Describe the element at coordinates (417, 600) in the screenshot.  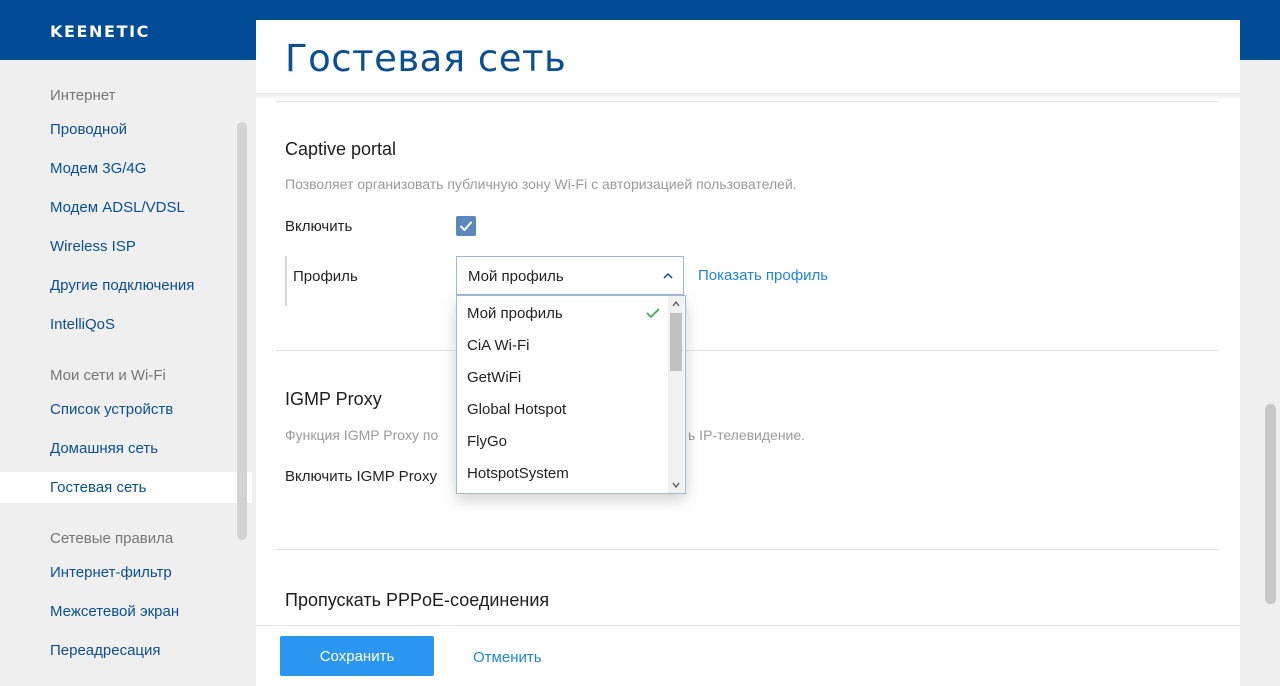
I see `pppoe-title: Пропускать PPPoE-соединения` at that location.